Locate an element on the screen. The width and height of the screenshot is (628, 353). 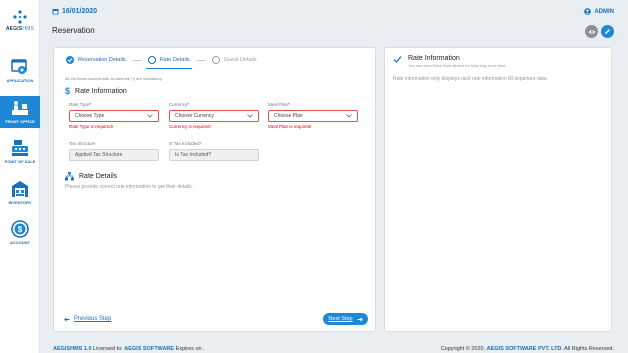
meal-plan-label: Meal Plan* is located at coordinates (279, 104).